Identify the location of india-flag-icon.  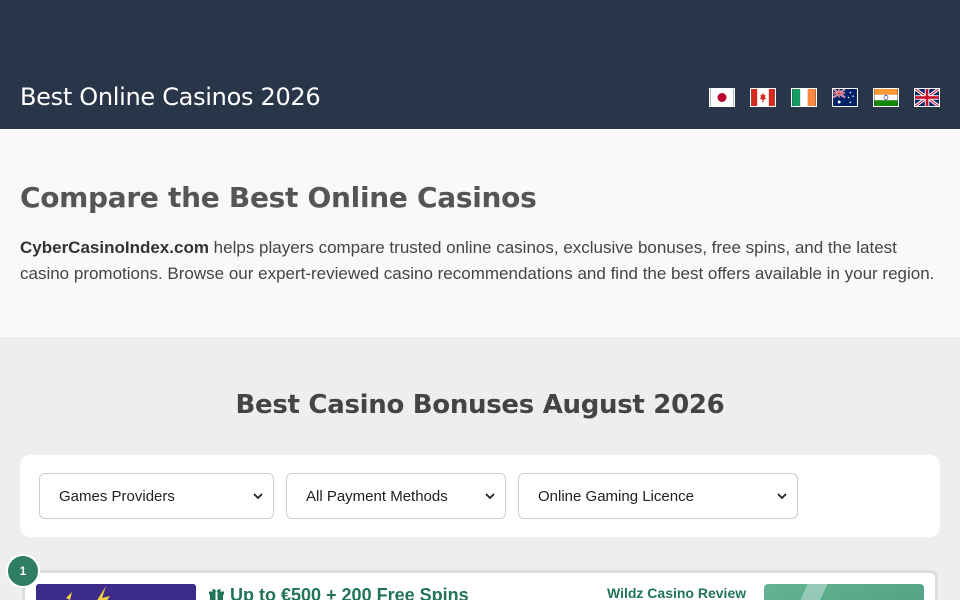
(886, 97).